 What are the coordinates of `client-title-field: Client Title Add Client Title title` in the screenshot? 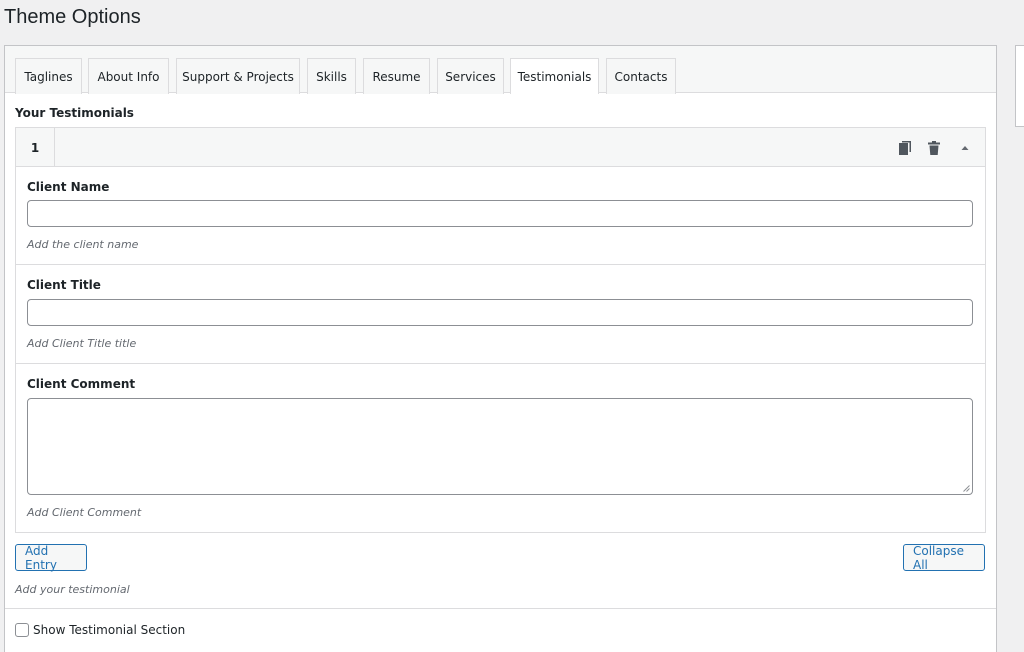 It's located at (500, 314).